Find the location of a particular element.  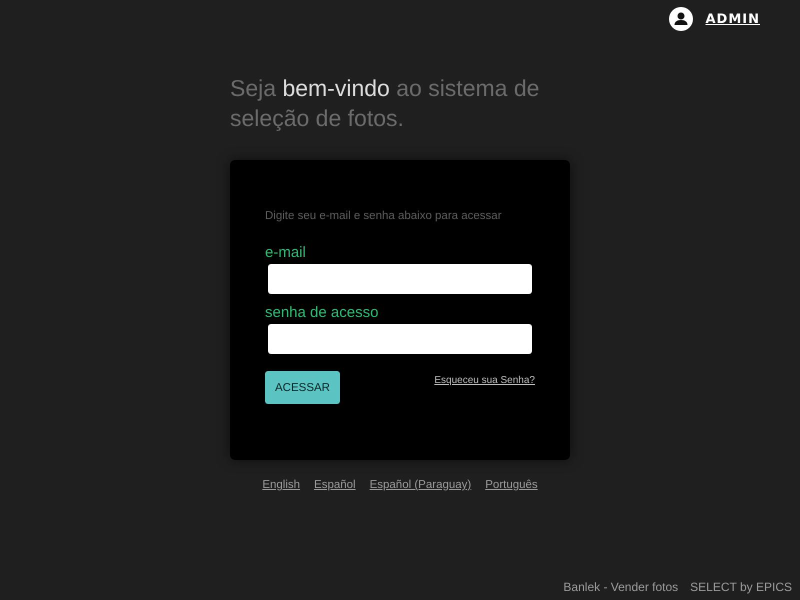

field-label: senha de acesso is located at coordinates (322, 313).